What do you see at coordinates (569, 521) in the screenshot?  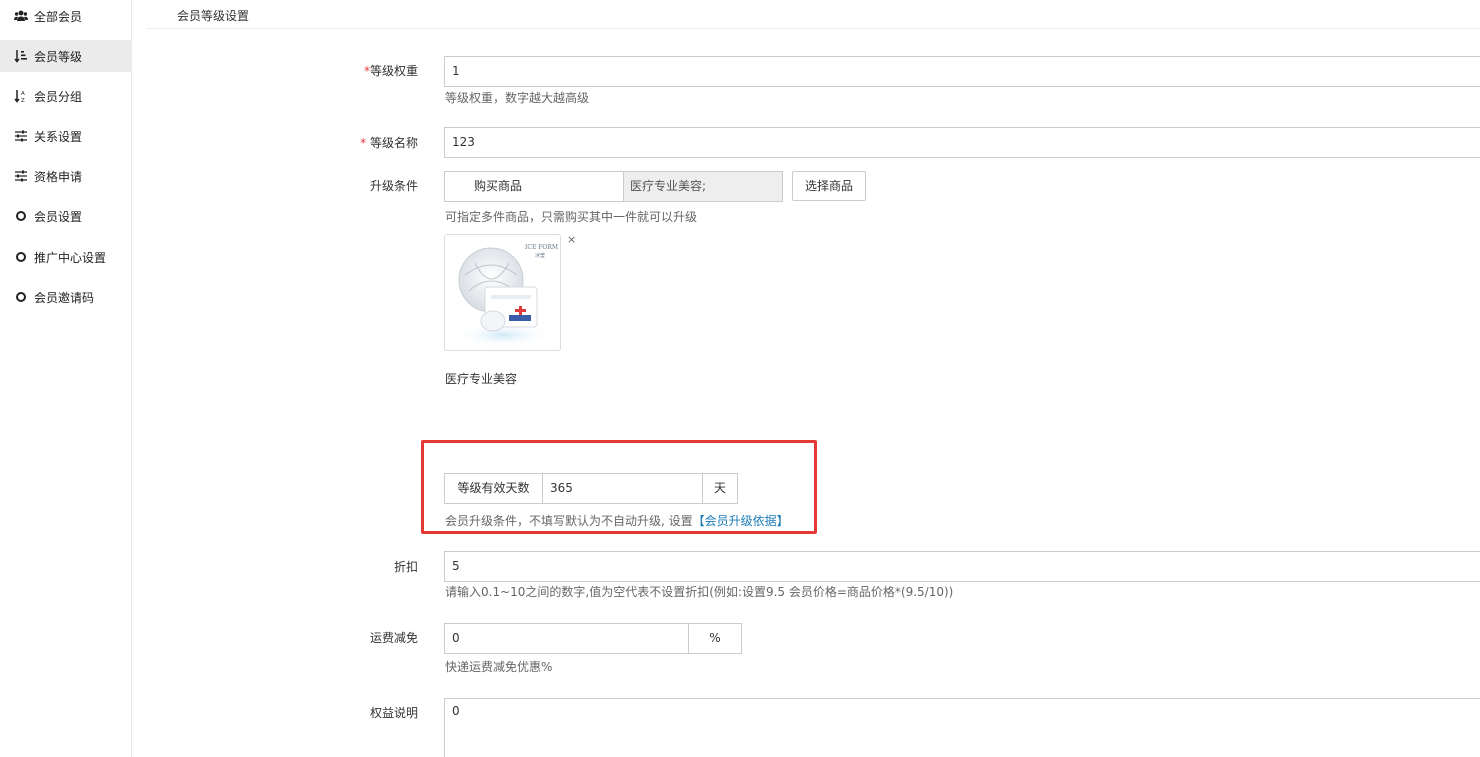 I see `validity-help-text: 会员升级条件，不填写默认为不自动升级, 设置` at bounding box center [569, 521].